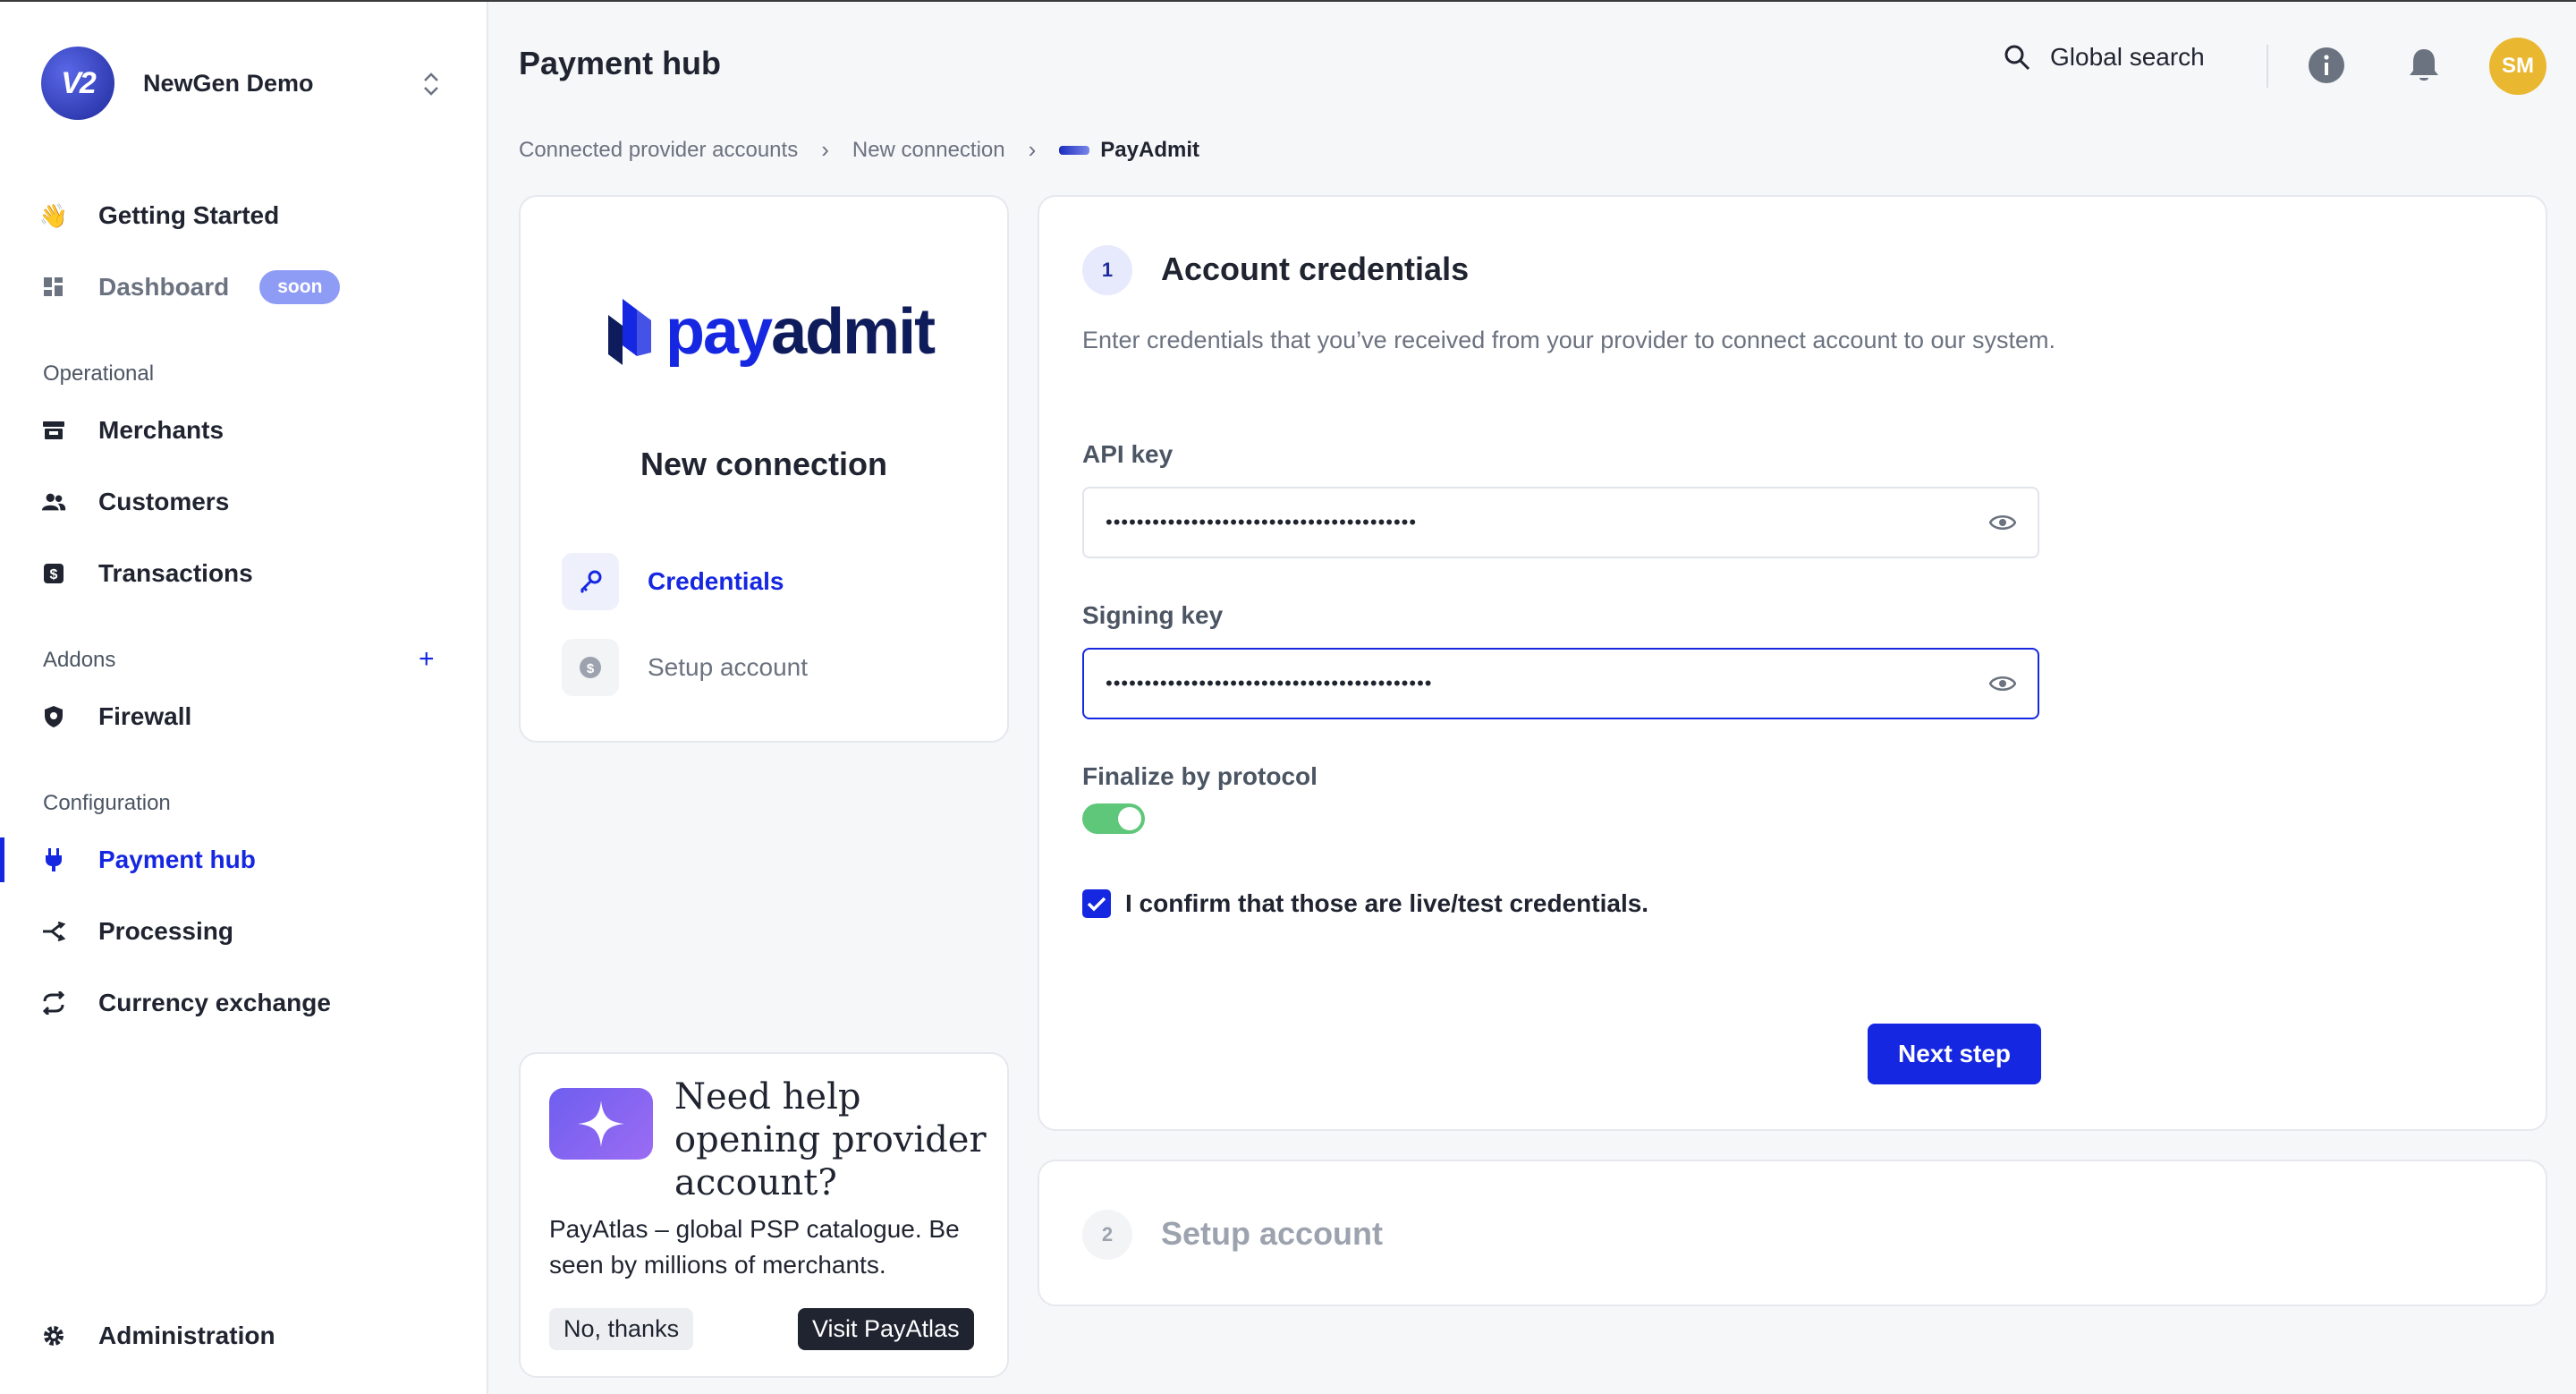 Image resolution: width=2576 pixels, height=1394 pixels. I want to click on sidebar-item-label: Customers, so click(164, 501).